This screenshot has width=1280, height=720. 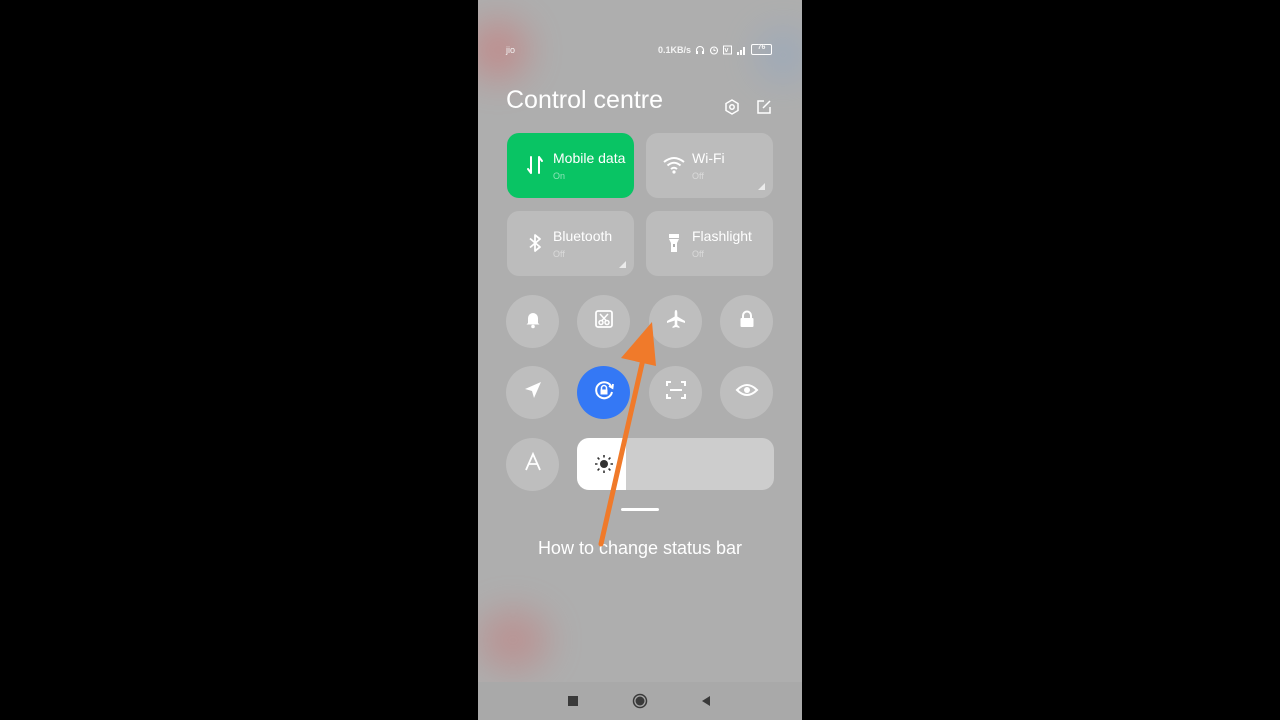 What do you see at coordinates (764, 107) in the screenshot?
I see `edit-icon` at bounding box center [764, 107].